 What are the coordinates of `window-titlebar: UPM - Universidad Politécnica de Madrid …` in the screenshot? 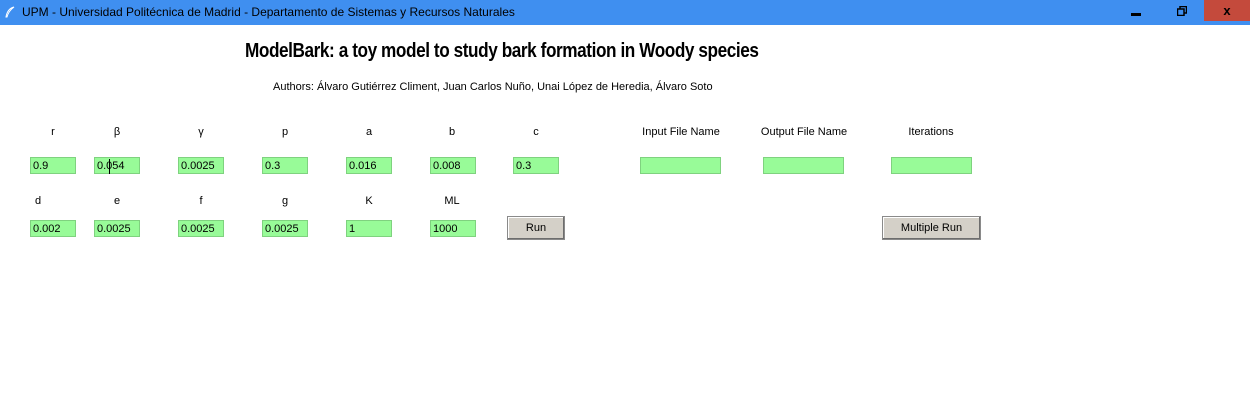 It's located at (625, 12).